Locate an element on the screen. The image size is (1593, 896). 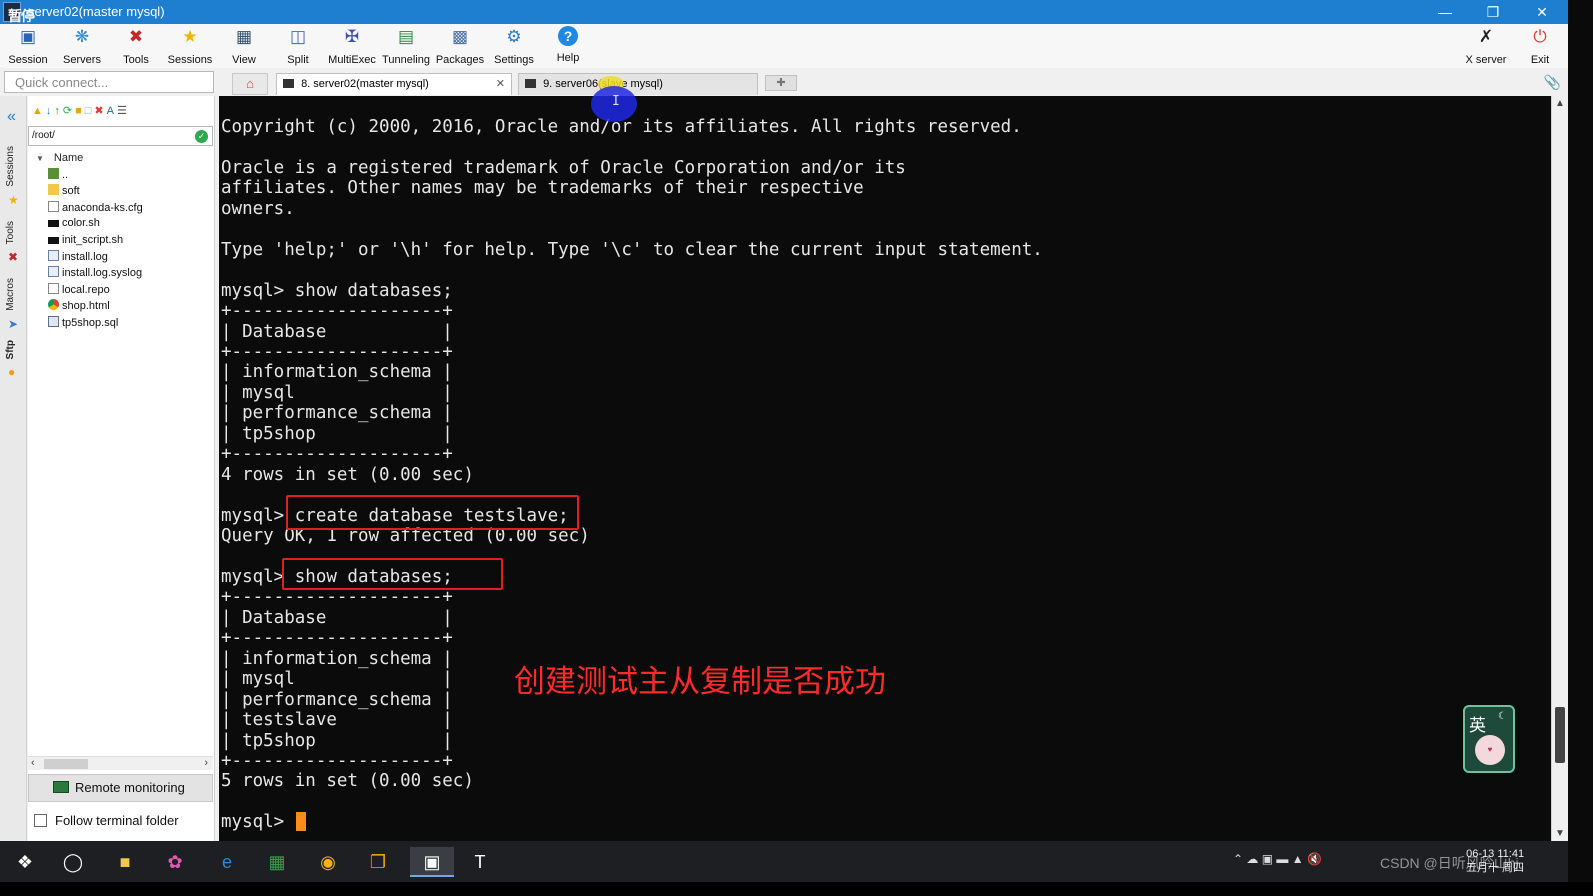
list-item: local.repo is located at coordinates (128, 290).